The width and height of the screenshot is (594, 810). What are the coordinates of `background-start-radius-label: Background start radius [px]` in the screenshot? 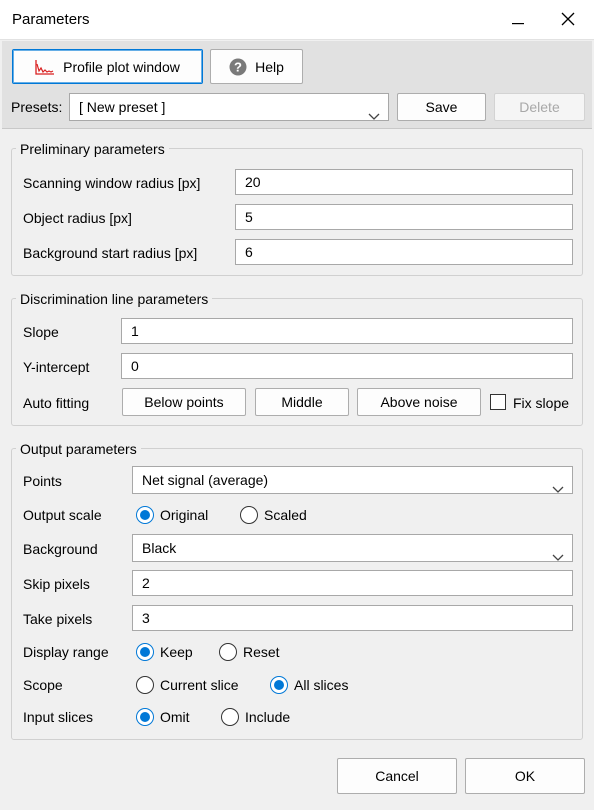 It's located at (110, 253).